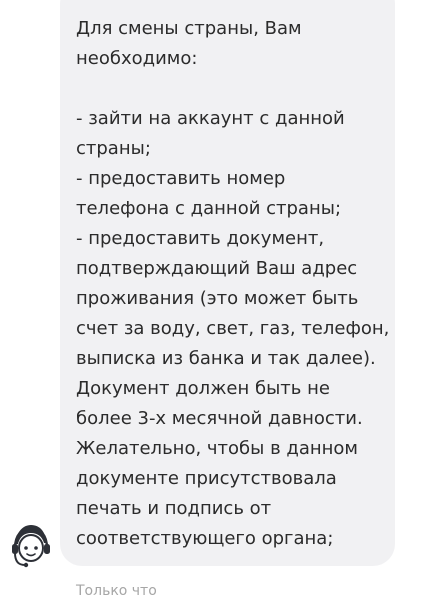  Describe the element at coordinates (116, 591) in the screenshot. I see `message-timestamp: Только что` at that location.